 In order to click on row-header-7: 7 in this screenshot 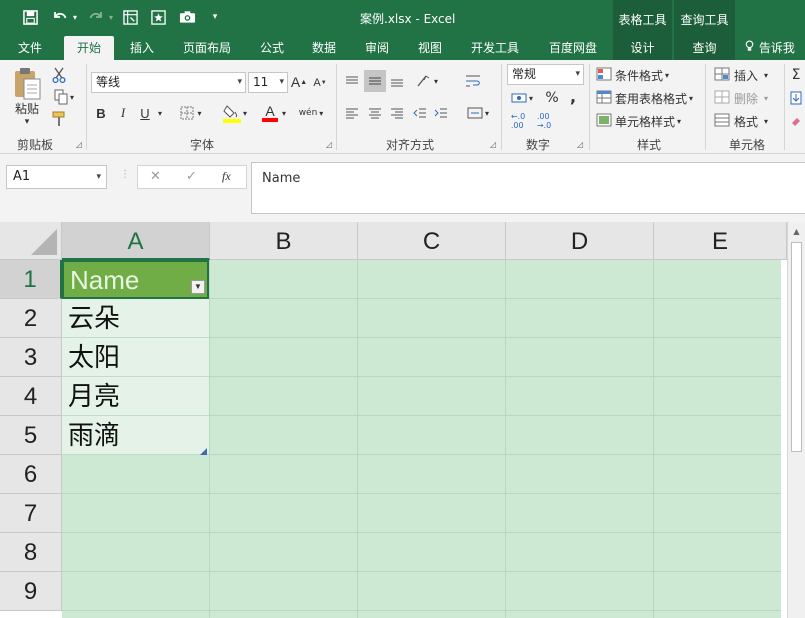, I will do `click(31, 513)`.